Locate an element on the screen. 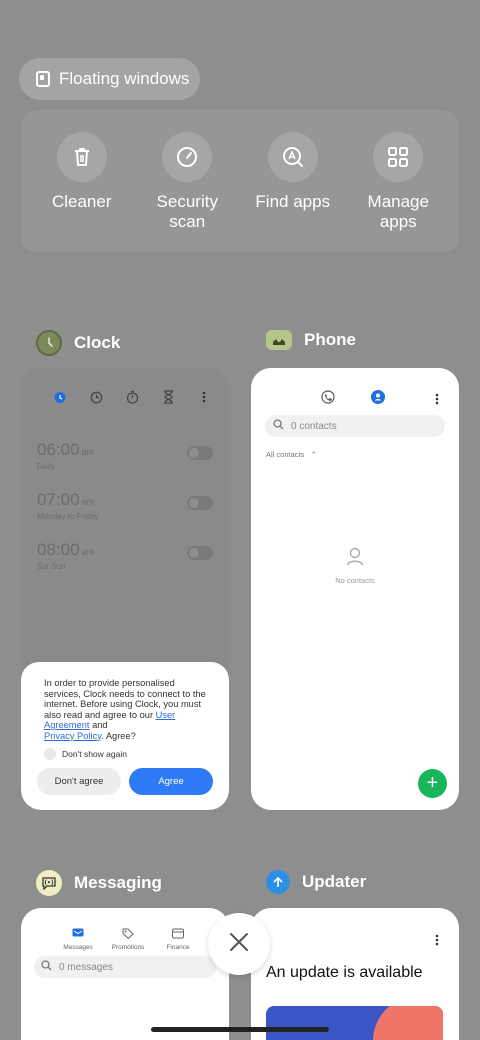 Image resolution: width=480 pixels, height=1040 pixels. alarm-item: 07:00 am Monday to Friday is located at coordinates (125, 505).